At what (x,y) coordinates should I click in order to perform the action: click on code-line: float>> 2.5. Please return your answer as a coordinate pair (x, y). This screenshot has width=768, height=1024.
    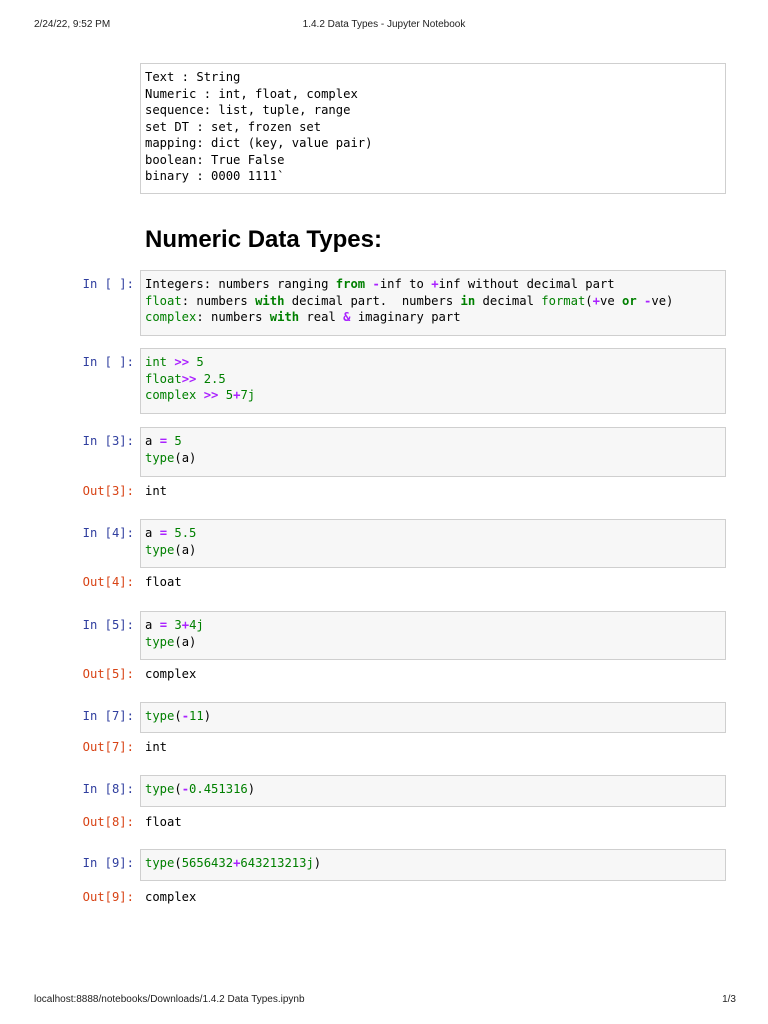
    Looking at the image, I should click on (433, 379).